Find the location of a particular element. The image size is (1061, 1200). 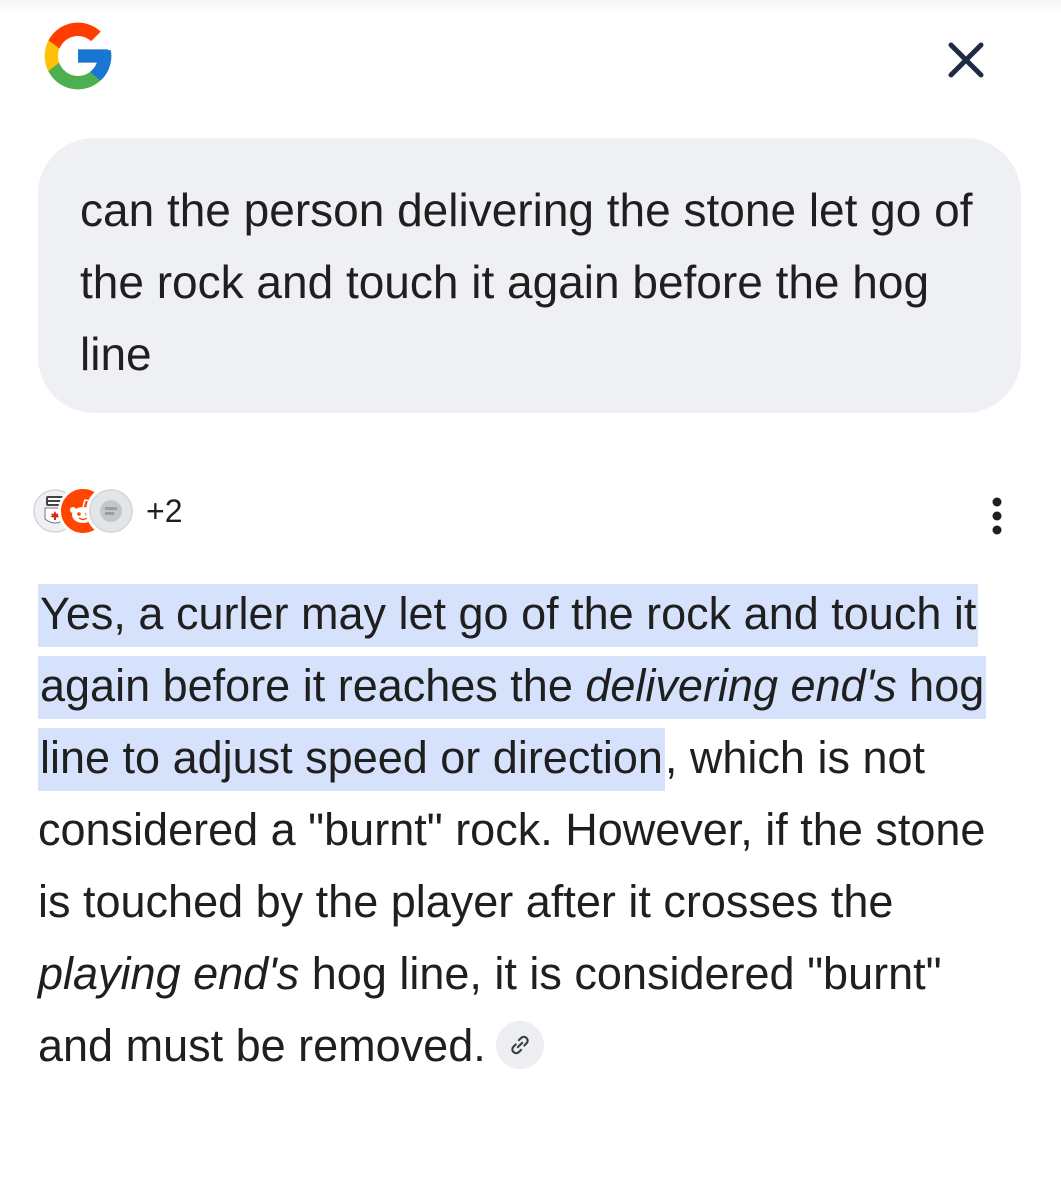

more-options-button is located at coordinates (997, 516).